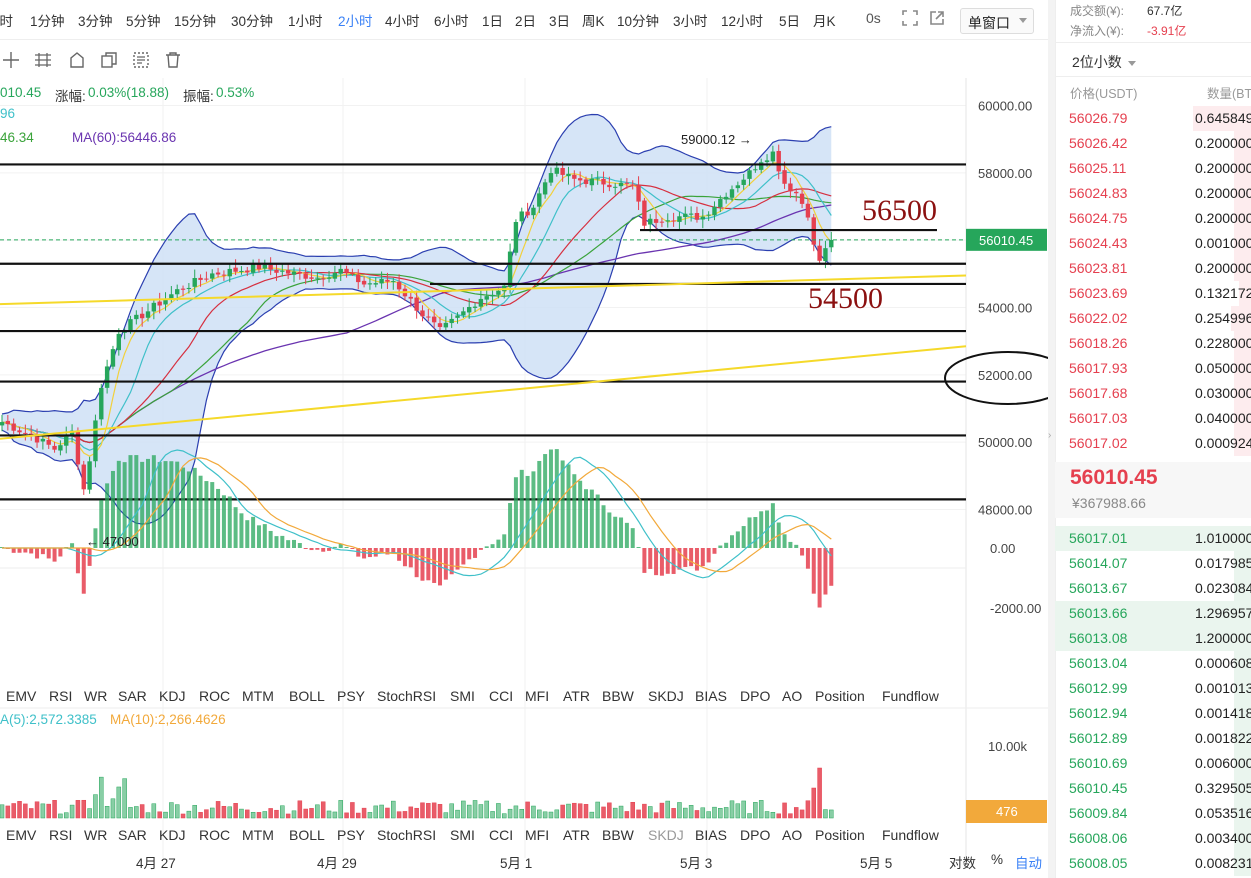 This screenshot has width=1251, height=878. I want to click on ask-row: 56025.11 0.200000, so click(1153, 168).